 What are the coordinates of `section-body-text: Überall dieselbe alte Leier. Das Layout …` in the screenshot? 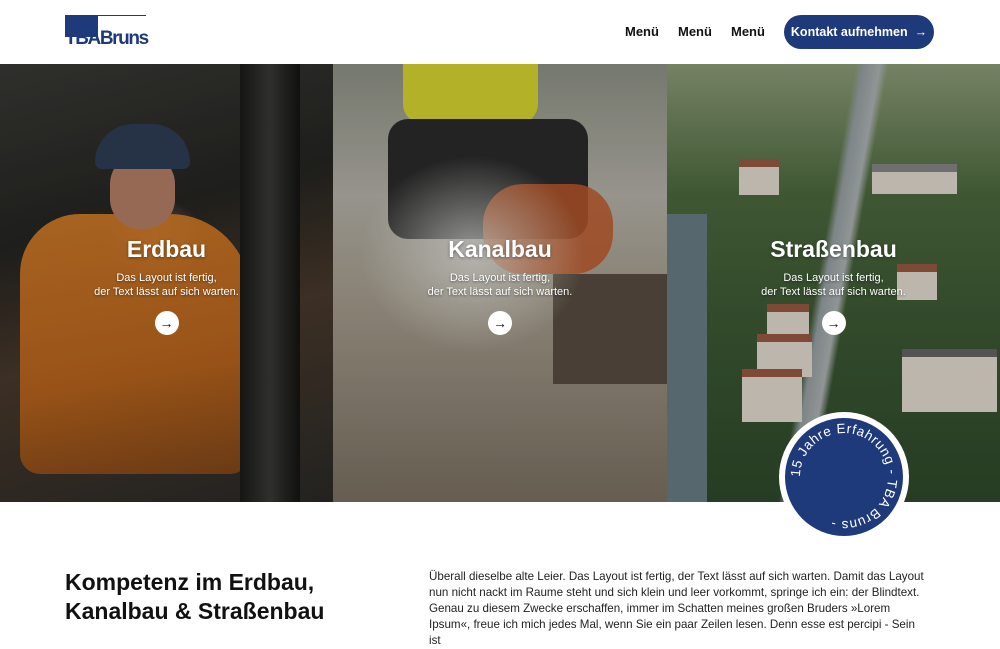 It's located at (676, 608).